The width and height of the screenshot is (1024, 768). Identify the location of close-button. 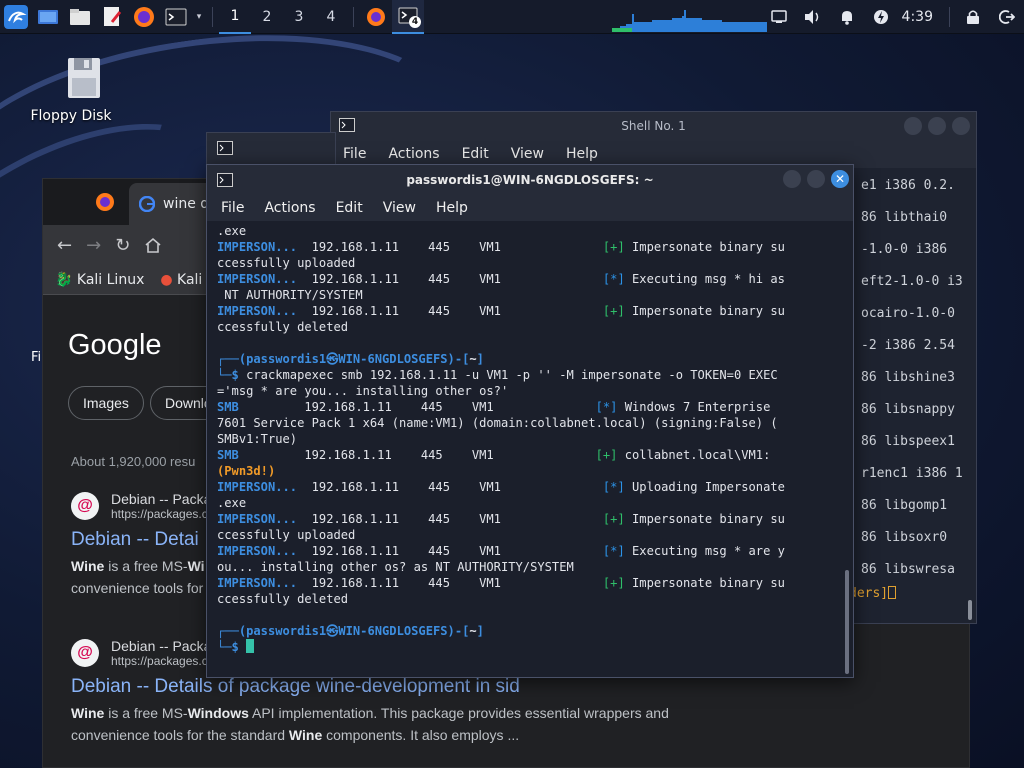
(961, 126).